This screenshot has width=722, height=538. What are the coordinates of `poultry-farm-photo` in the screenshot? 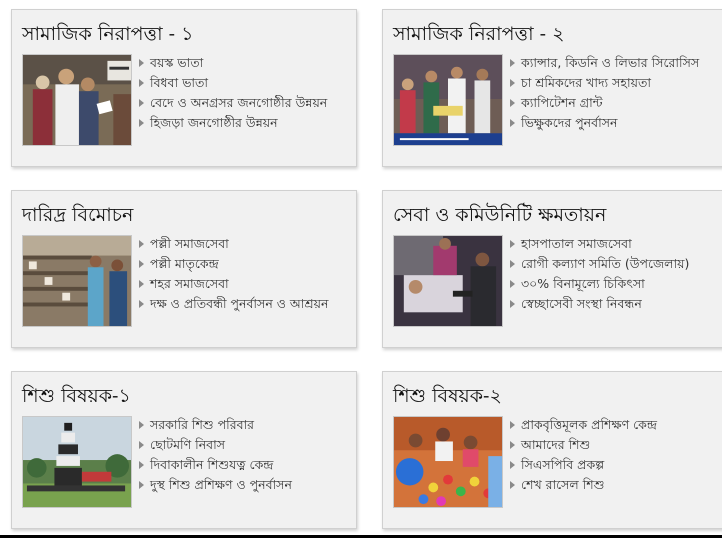 It's located at (77, 281).